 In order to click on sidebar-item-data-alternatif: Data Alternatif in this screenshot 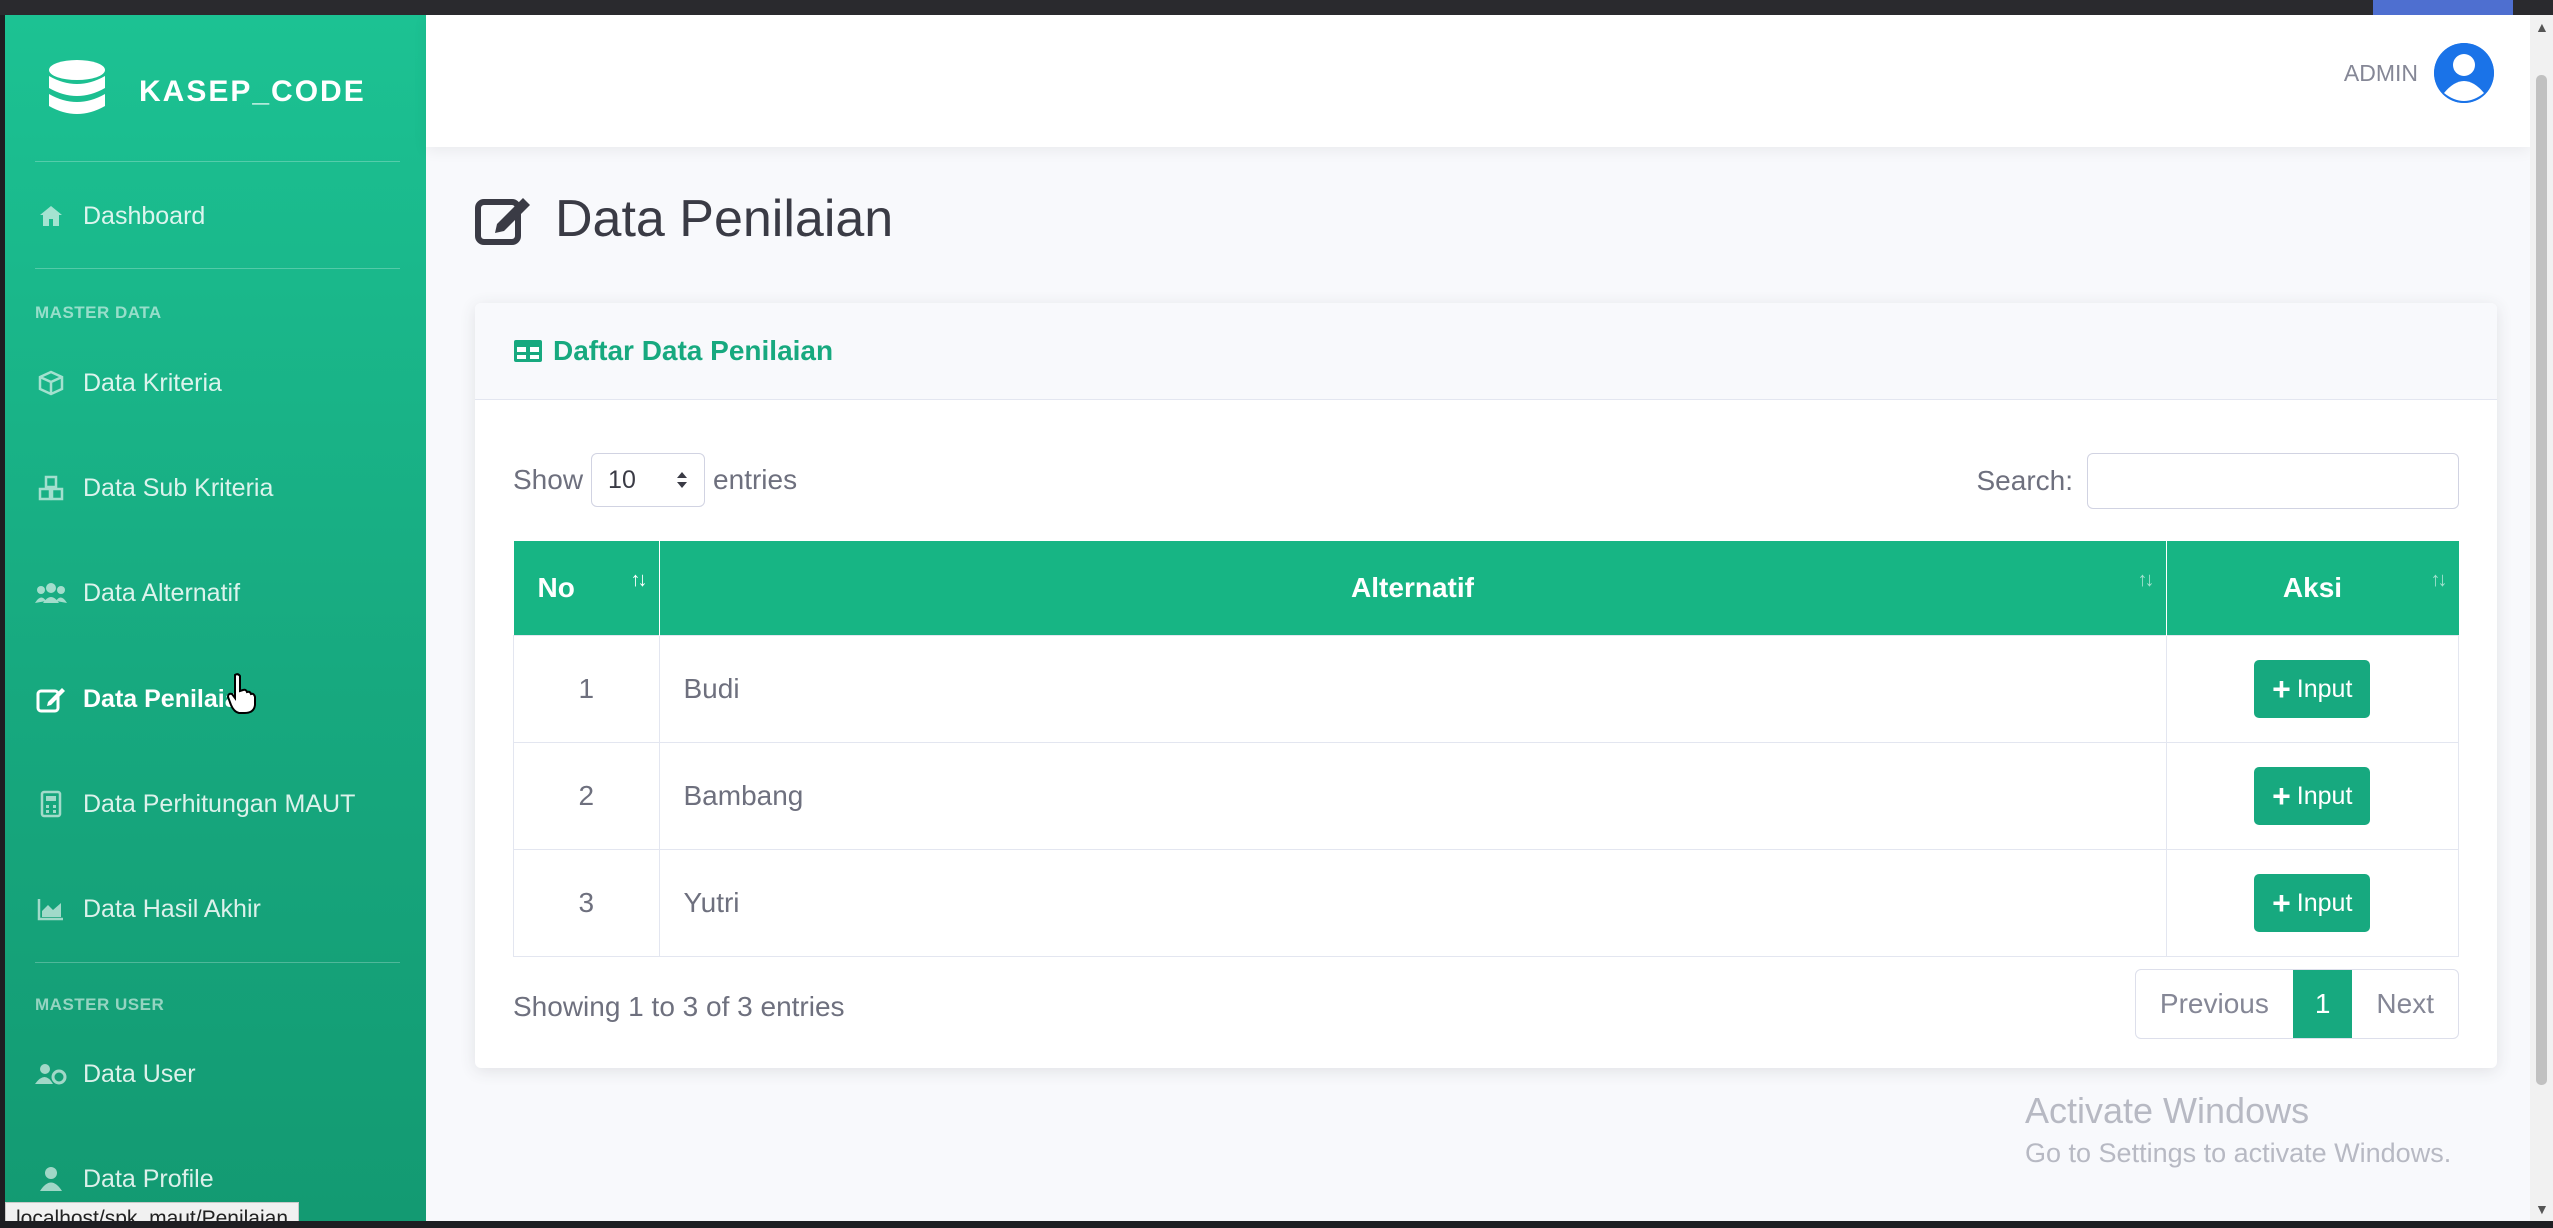, I will do `click(137, 593)`.